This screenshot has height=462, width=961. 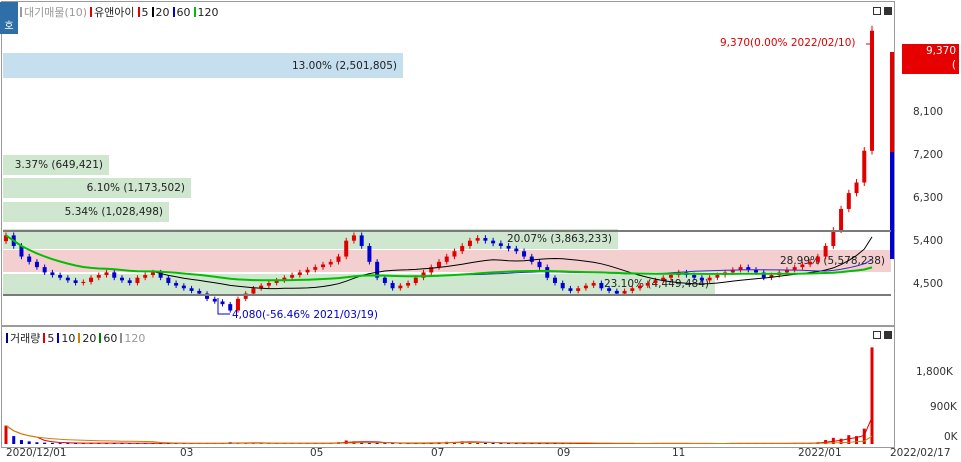 I want to click on date-axis-label: 11, so click(x=679, y=453).